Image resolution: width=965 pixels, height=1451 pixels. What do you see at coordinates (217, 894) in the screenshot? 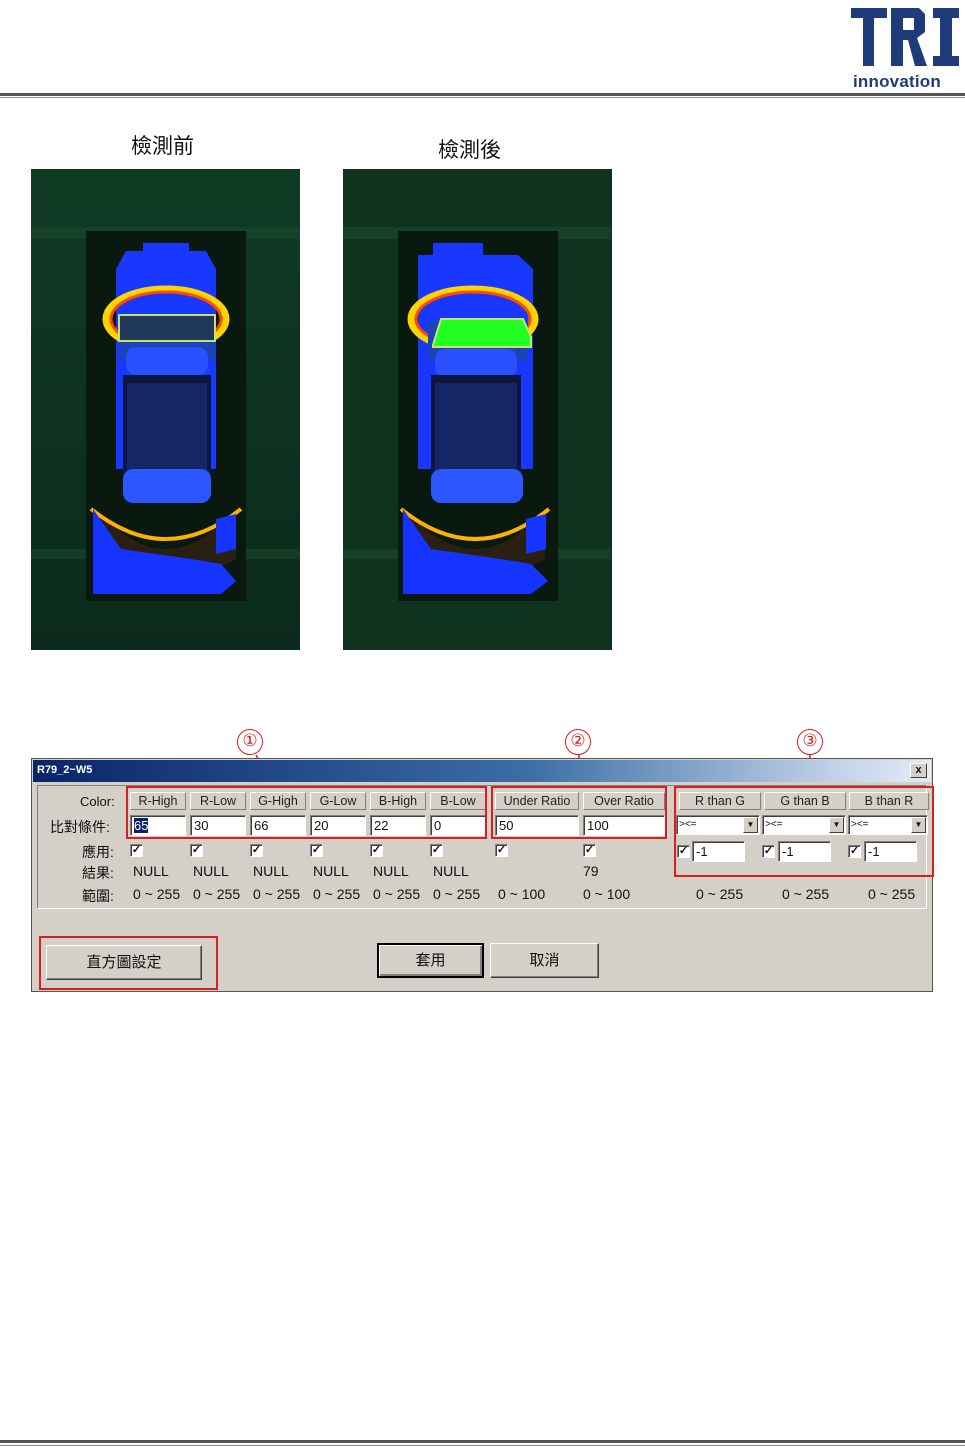
I see `range-r-low: 0 ~ 255` at bounding box center [217, 894].